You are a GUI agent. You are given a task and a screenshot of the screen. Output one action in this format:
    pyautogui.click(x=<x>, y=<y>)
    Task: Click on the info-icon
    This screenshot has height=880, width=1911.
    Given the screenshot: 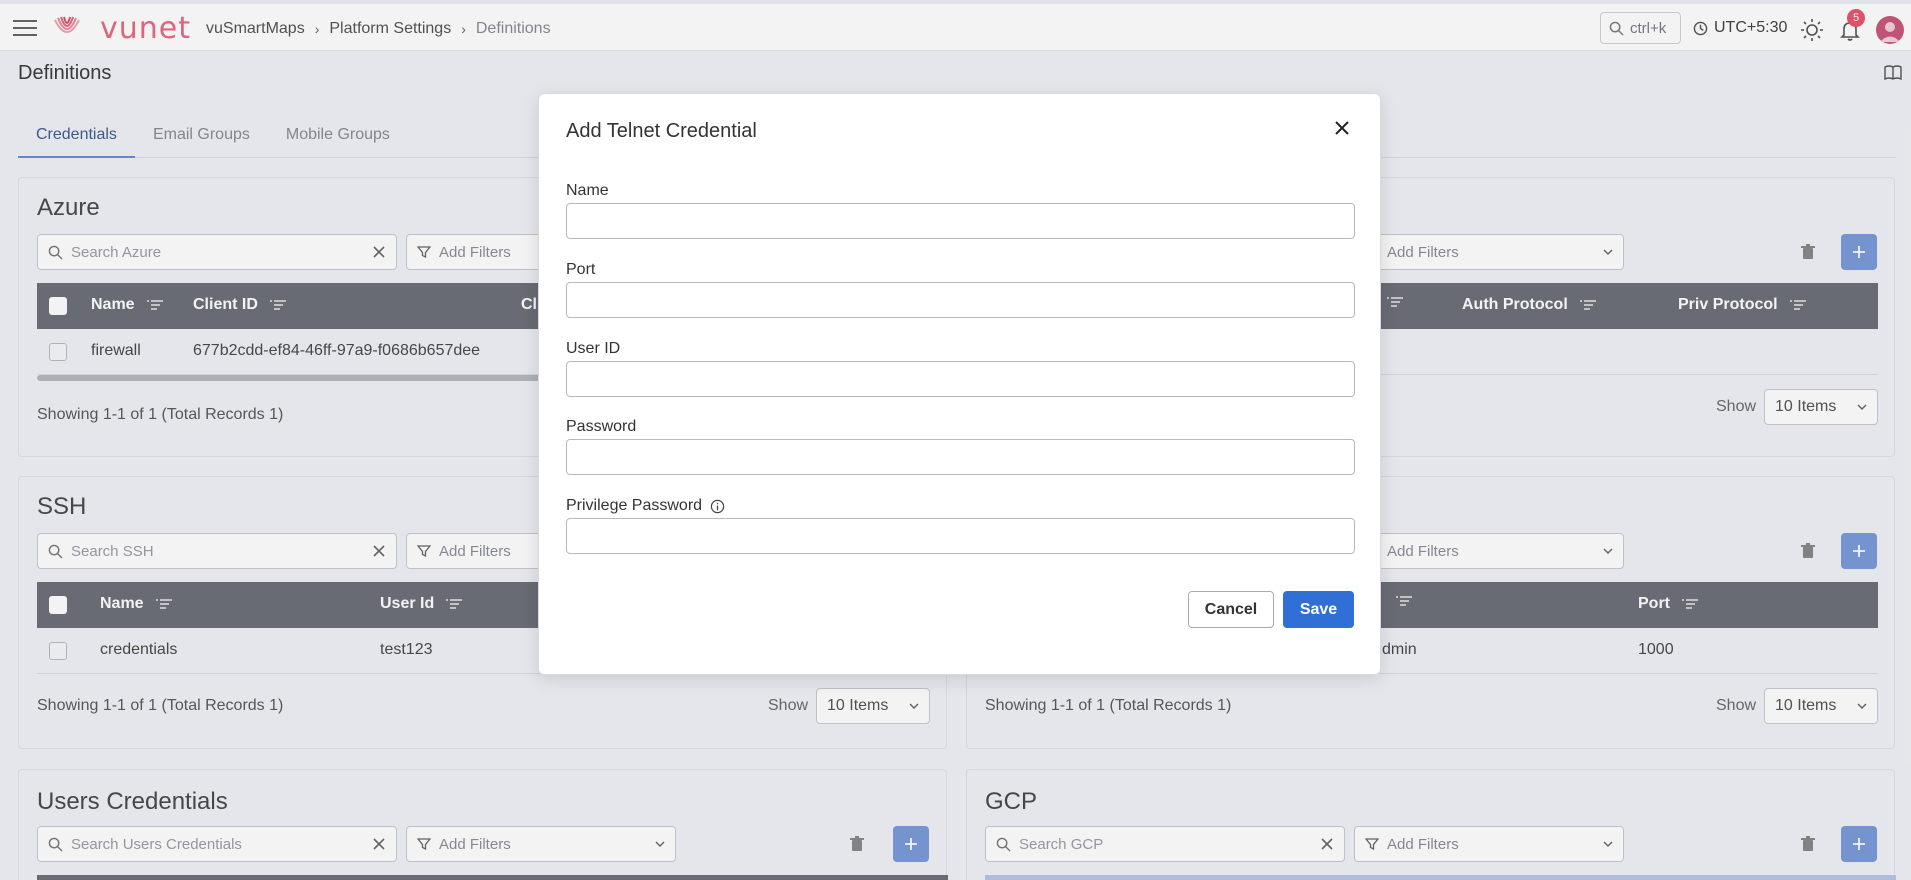 What is the action you would take?
    pyautogui.click(x=717, y=506)
    